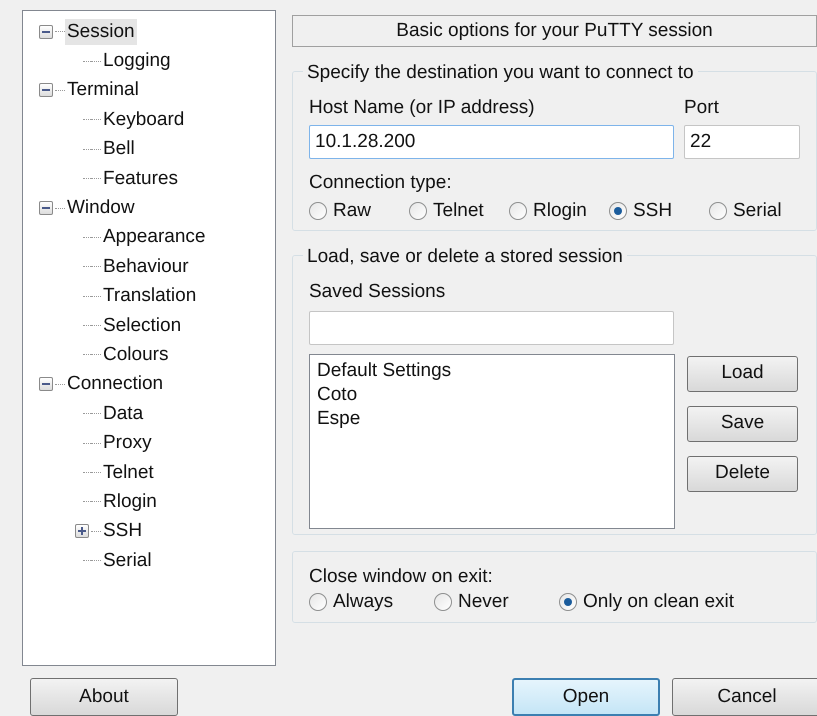 Image resolution: width=817 pixels, height=716 pixels. I want to click on tree-item: Logging, so click(137, 61).